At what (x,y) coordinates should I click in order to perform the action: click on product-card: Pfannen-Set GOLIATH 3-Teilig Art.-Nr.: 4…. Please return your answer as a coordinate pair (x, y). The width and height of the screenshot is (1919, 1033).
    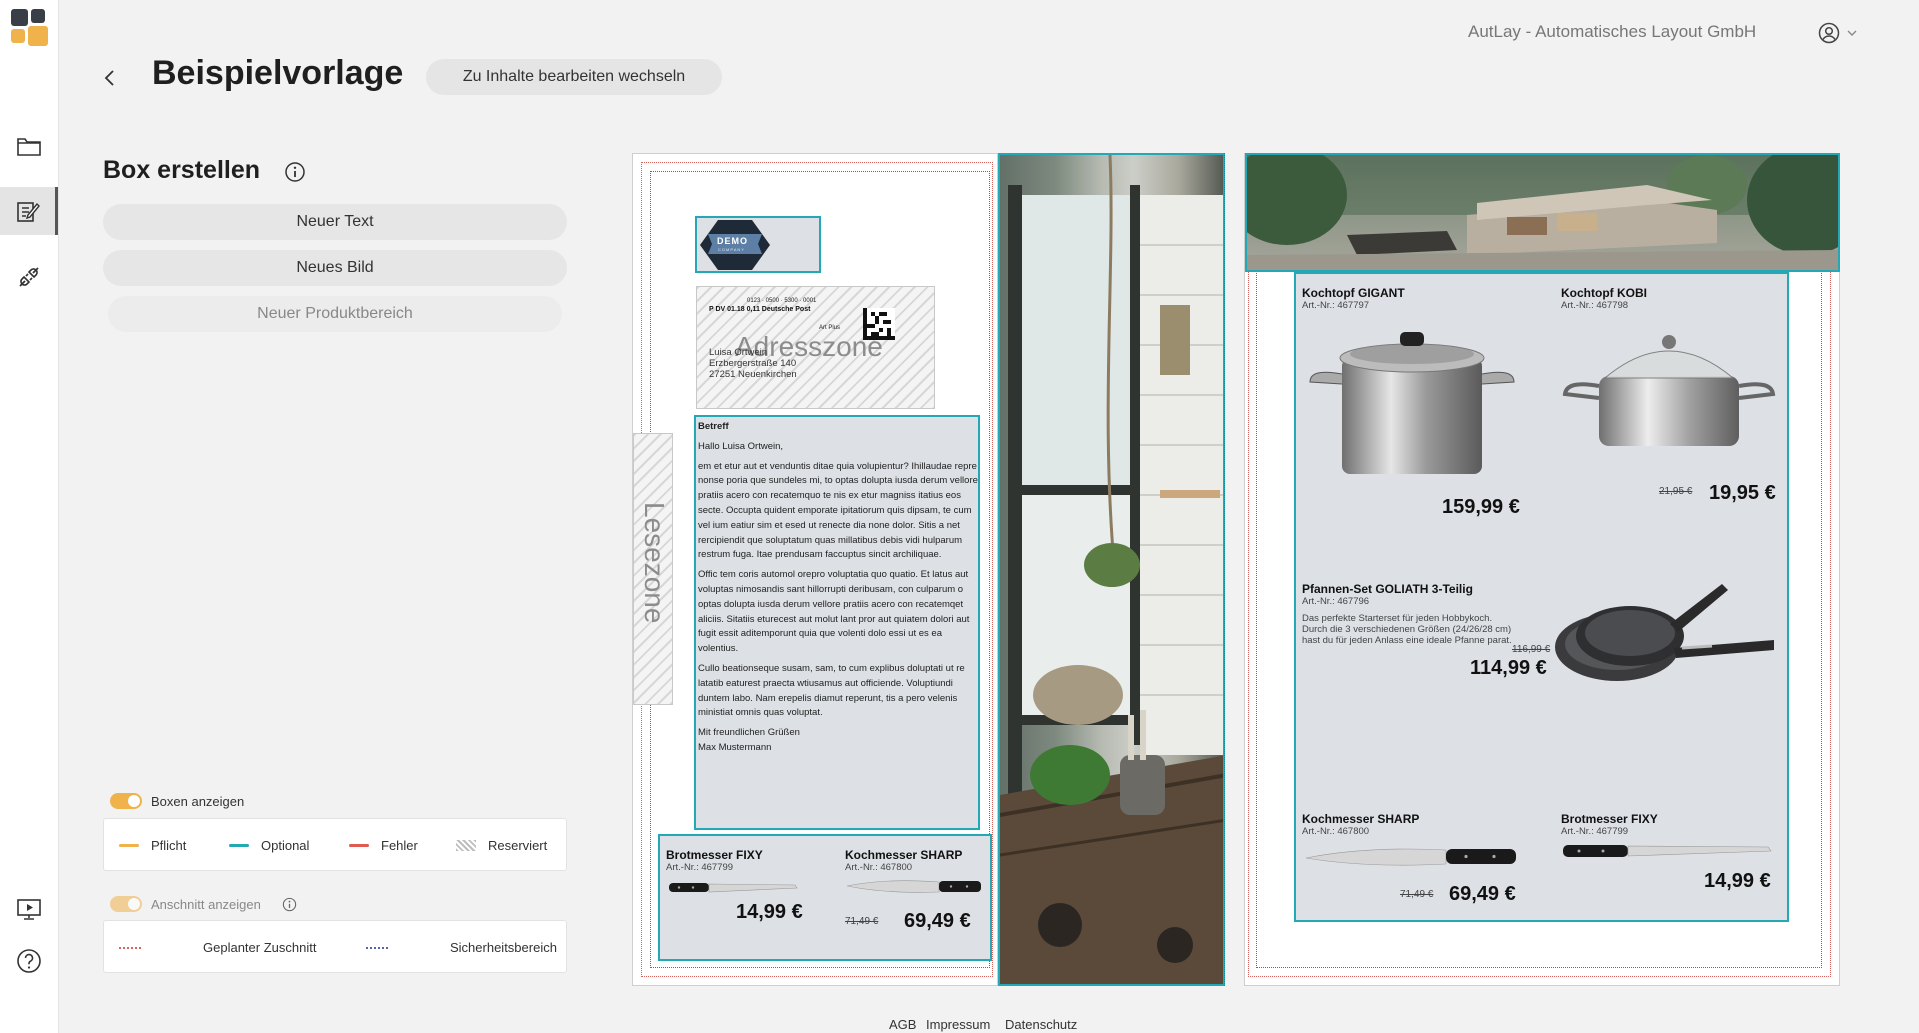
    Looking at the image, I should click on (1544, 647).